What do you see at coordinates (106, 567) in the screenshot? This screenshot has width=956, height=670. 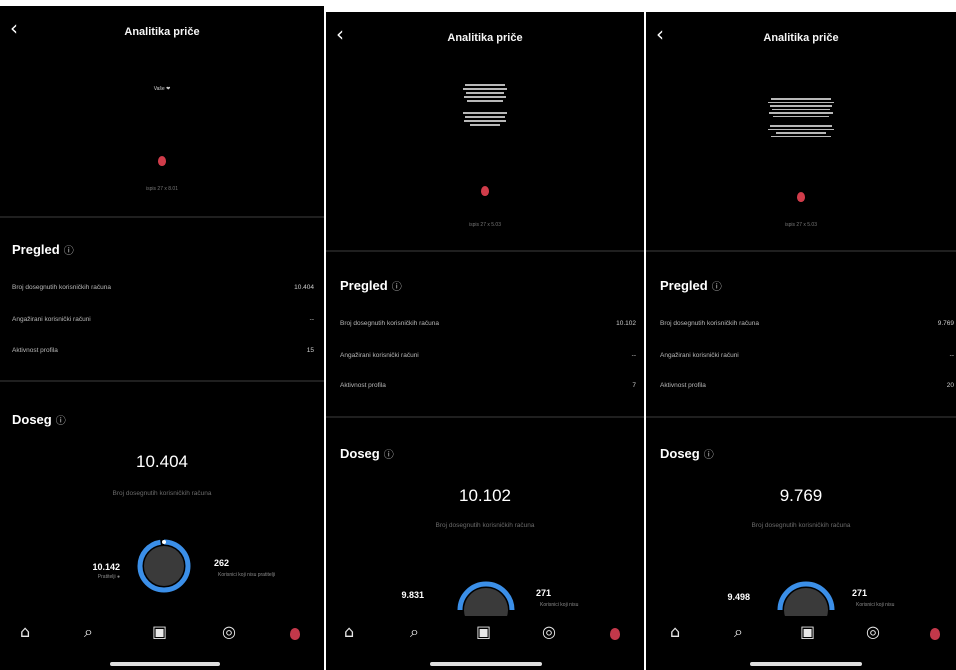 I see `followers-value: 10.142` at bounding box center [106, 567].